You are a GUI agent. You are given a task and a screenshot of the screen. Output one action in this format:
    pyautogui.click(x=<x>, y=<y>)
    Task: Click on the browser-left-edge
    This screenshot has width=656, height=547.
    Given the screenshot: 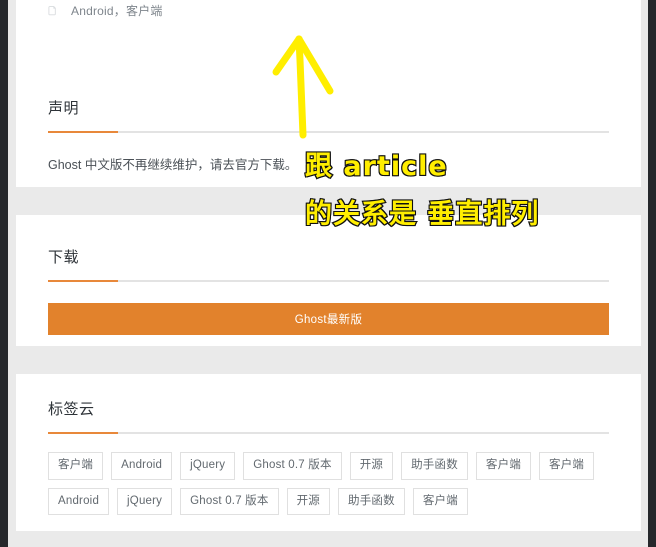 What is the action you would take?
    pyautogui.click(x=4, y=273)
    